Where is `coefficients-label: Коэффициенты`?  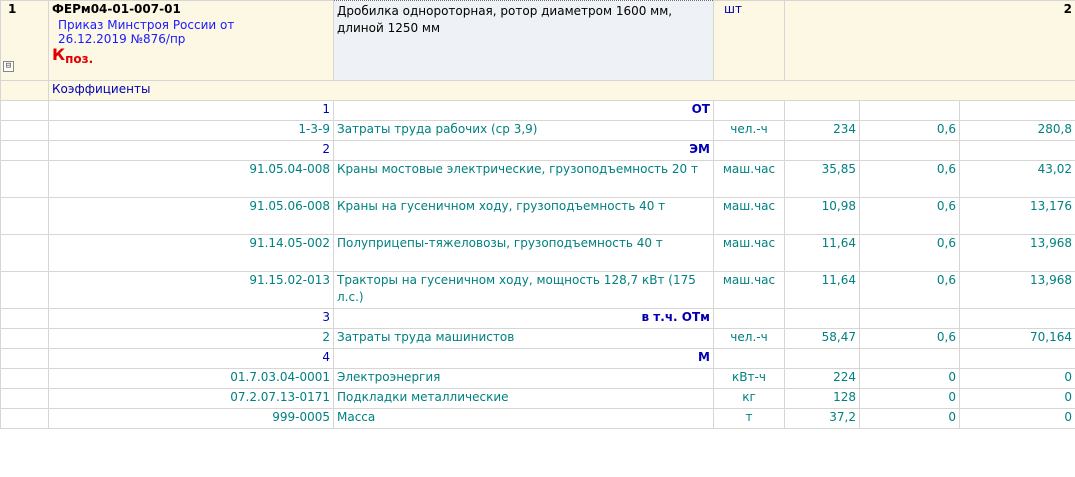 coefficients-label: Коэффициенты is located at coordinates (561, 90).